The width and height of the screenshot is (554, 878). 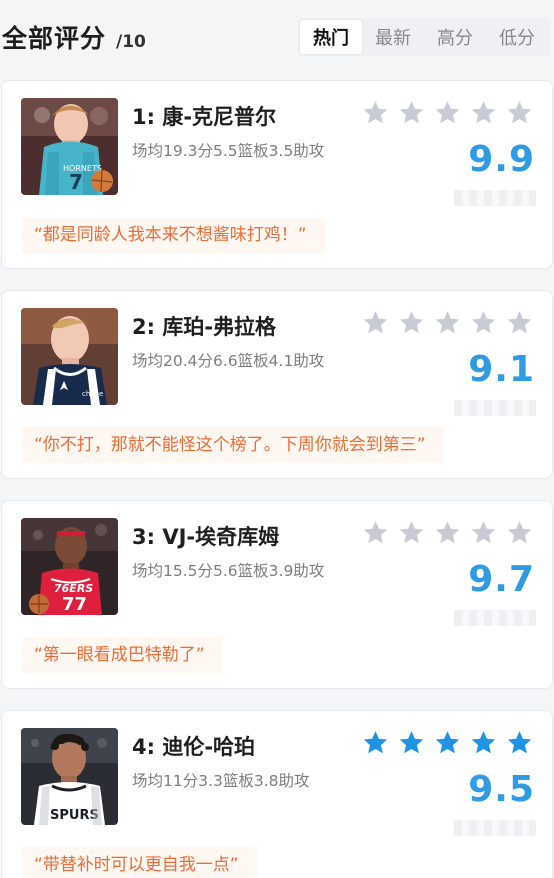 I want to click on player-avatar: chime, so click(x=69, y=356).